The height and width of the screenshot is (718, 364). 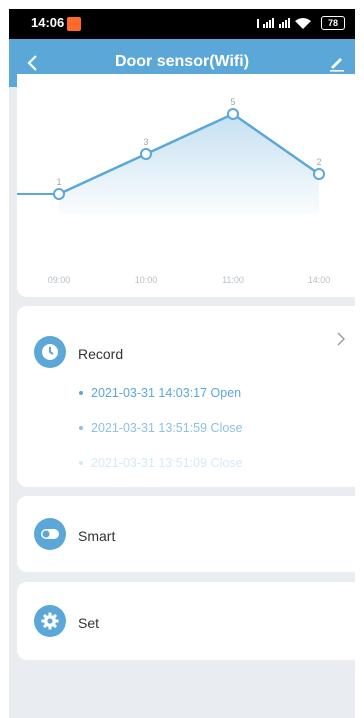 I want to click on smart-card: Smart, so click(x=186, y=534).